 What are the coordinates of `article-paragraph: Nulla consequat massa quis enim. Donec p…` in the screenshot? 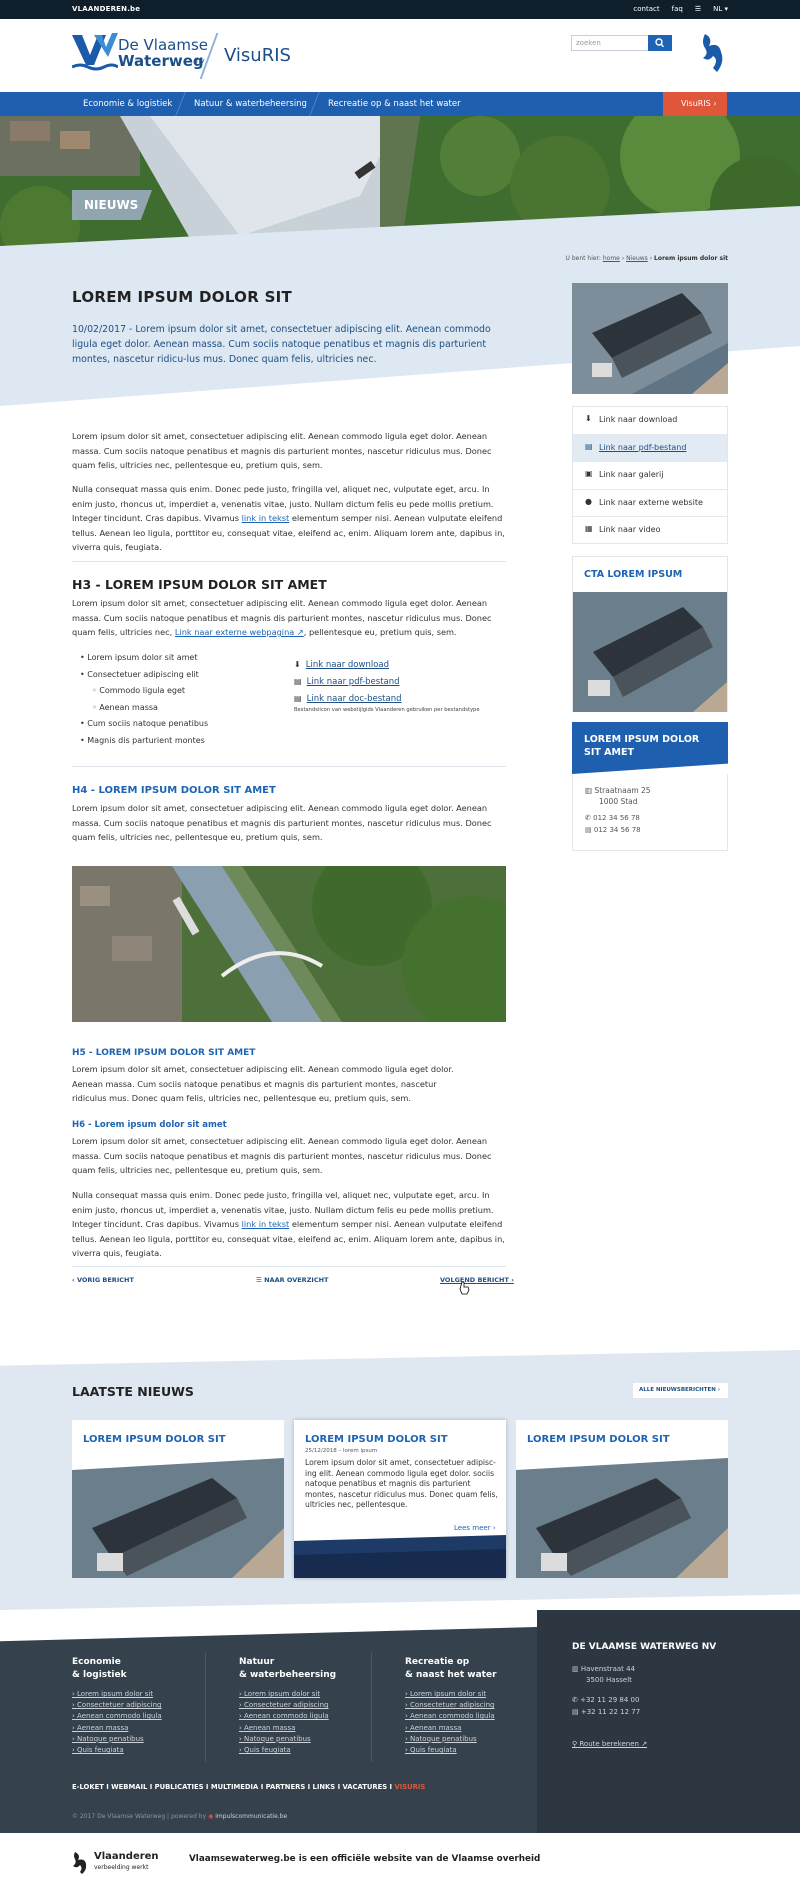 It's located at (288, 1224).